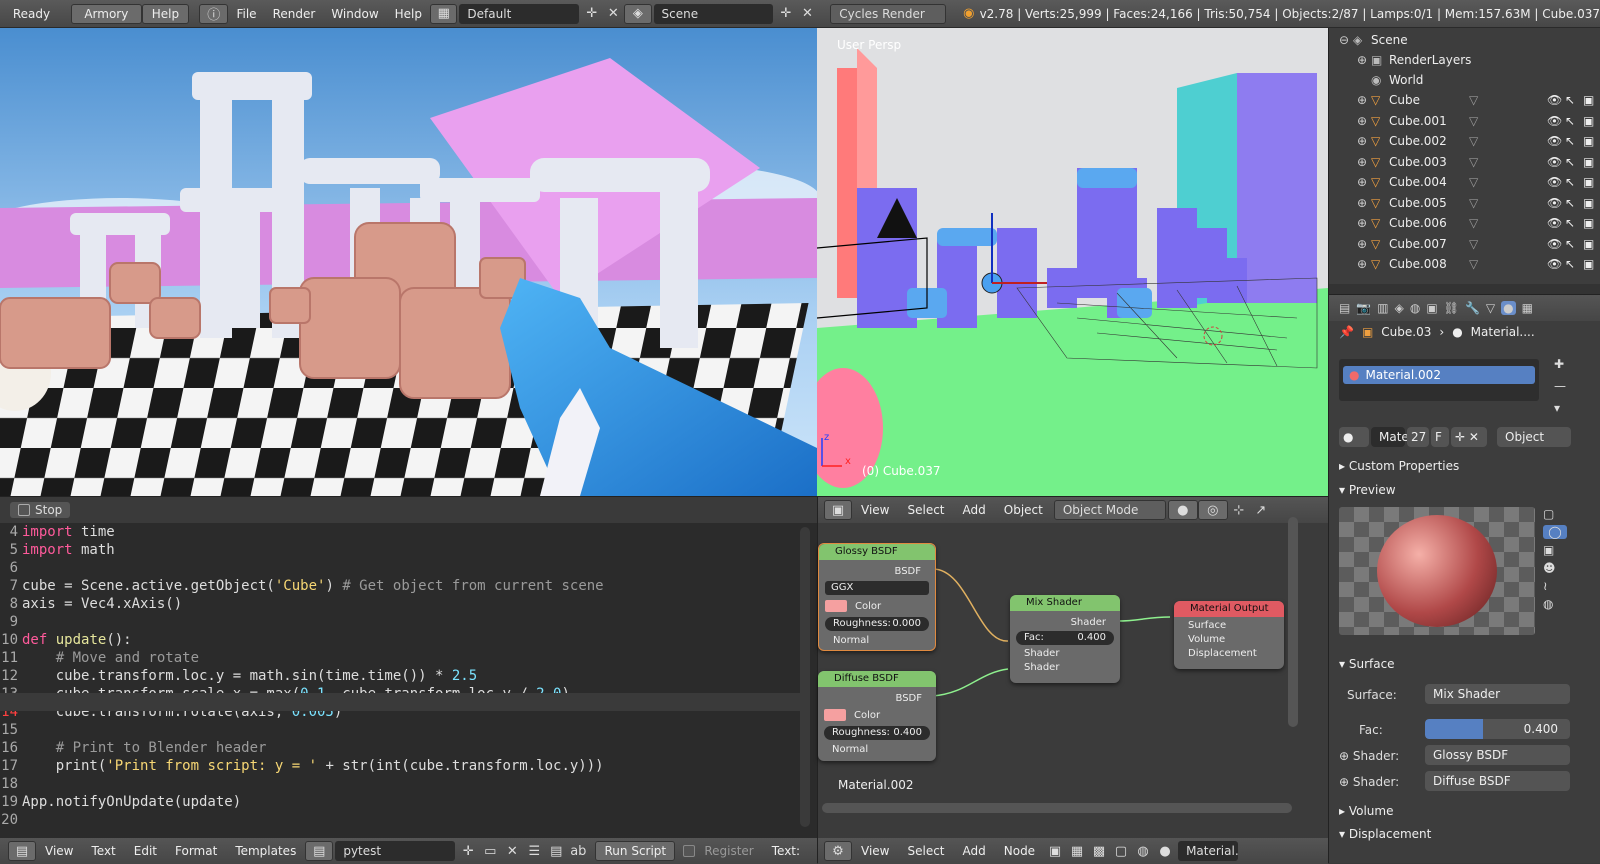  Describe the element at coordinates (400, 820) in the screenshot. I see `code-line: 20` at that location.